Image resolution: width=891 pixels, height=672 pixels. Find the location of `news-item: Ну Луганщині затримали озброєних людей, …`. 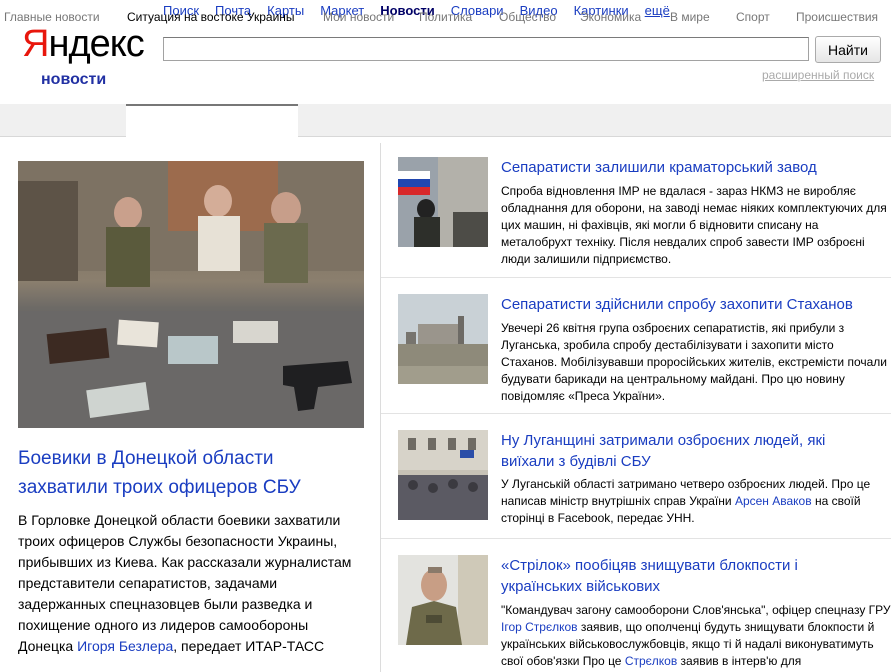

news-item: Ну Луганщині затримали озброєних людей, … is located at coordinates (644, 480).